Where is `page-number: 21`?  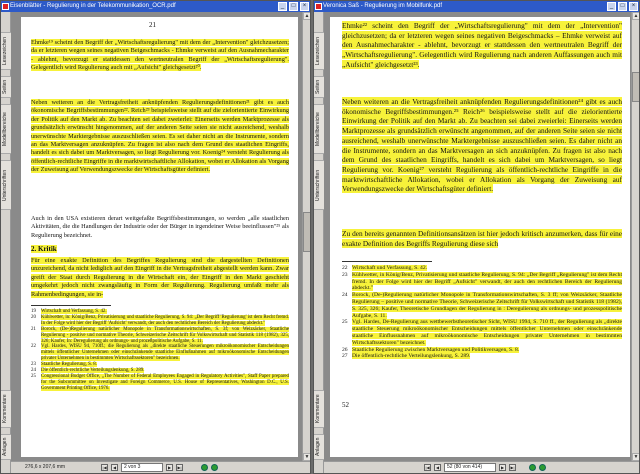
page-number: 21 is located at coordinates (152, 25).